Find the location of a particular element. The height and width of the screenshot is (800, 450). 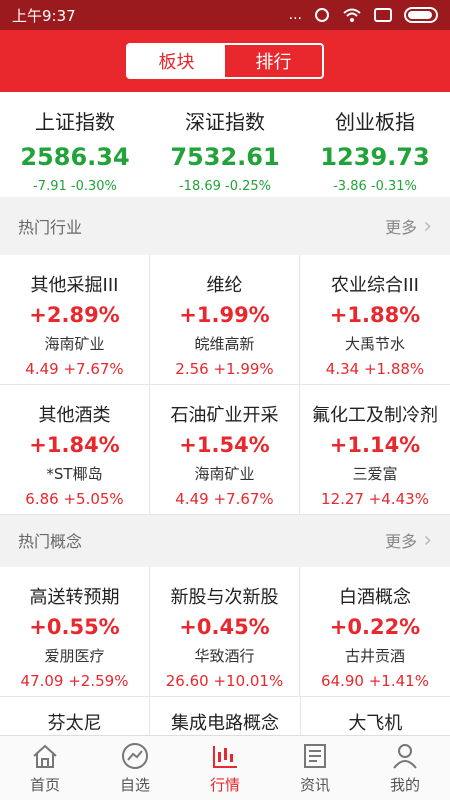

leading-stock: 华致酒行 is located at coordinates (224, 656).